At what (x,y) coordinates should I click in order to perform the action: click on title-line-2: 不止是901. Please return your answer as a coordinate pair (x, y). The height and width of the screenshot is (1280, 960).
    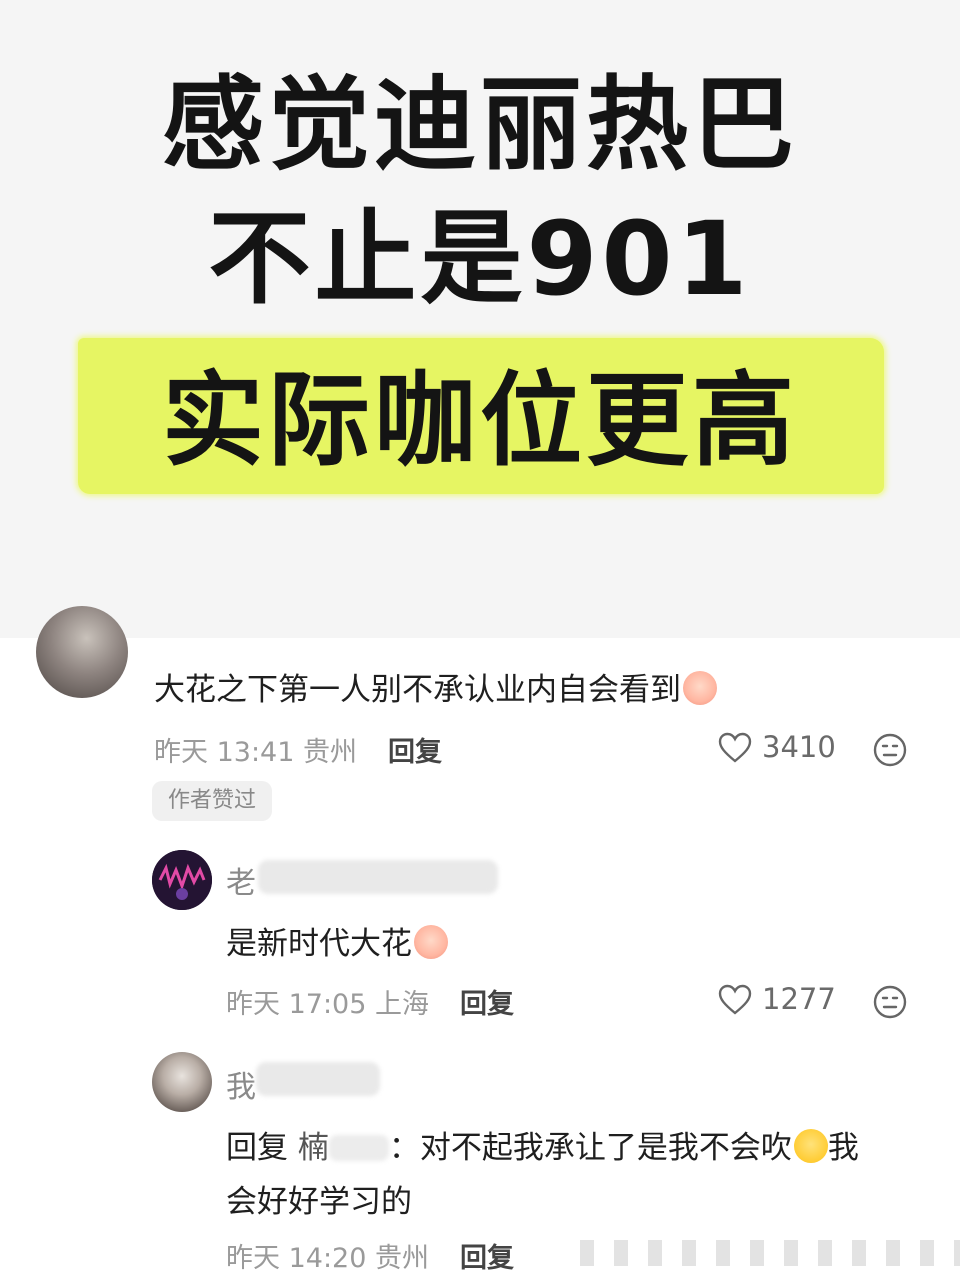
    Looking at the image, I should click on (480, 259).